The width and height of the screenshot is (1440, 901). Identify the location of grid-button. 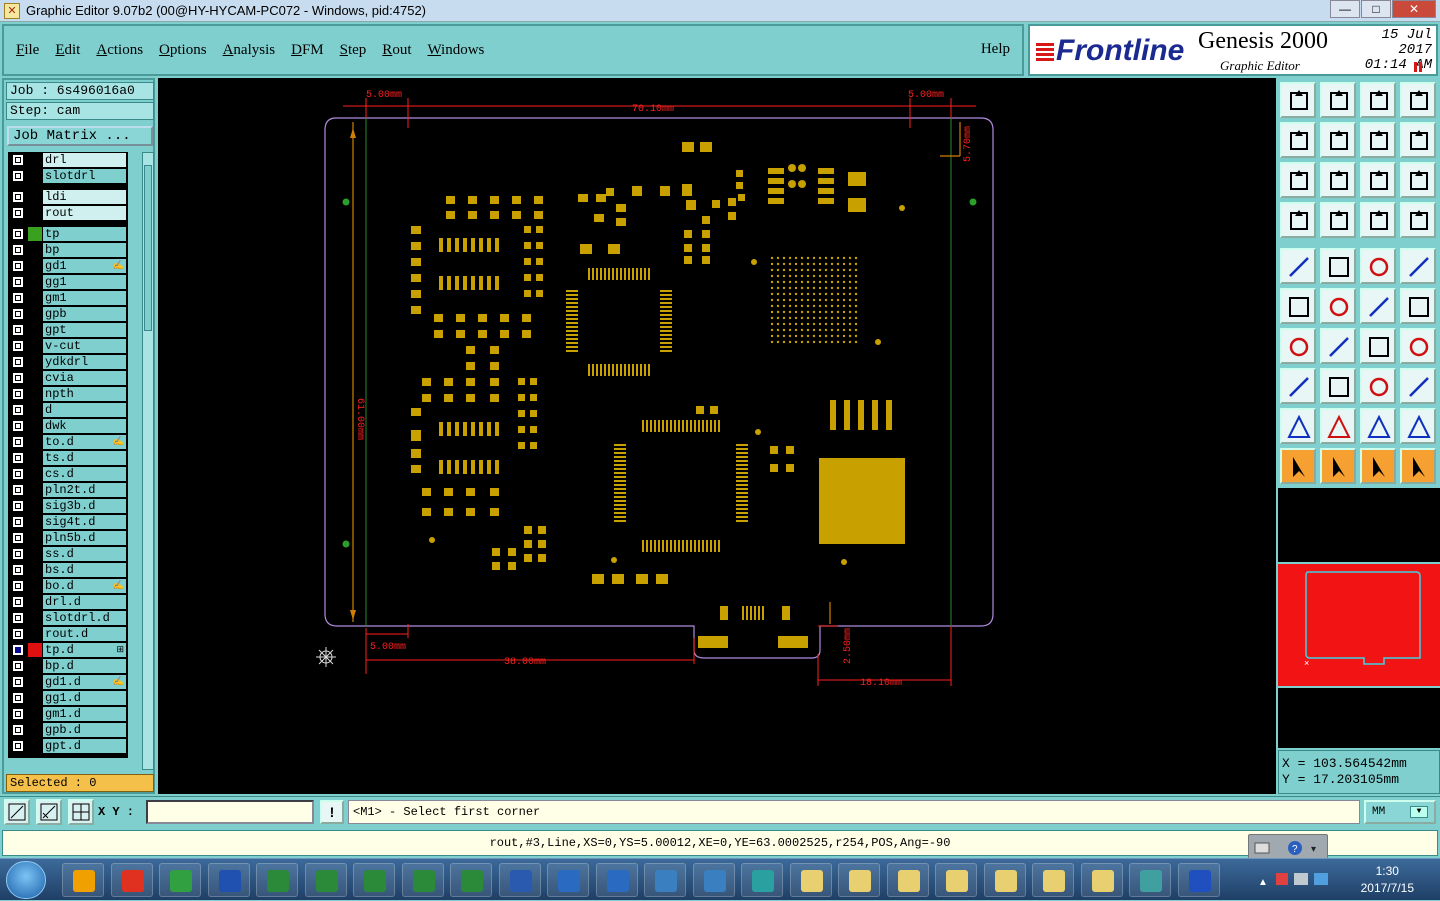
(81, 812).